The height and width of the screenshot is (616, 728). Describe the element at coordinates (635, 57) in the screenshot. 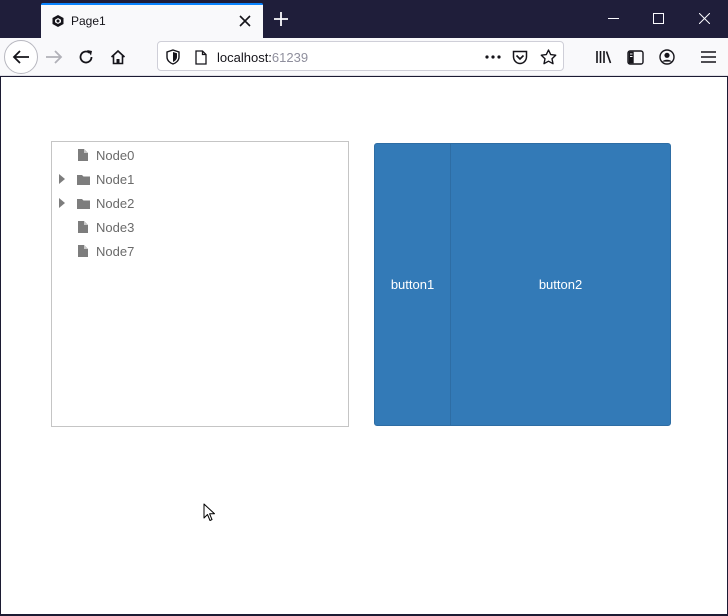

I see `sidebar-icon` at that location.